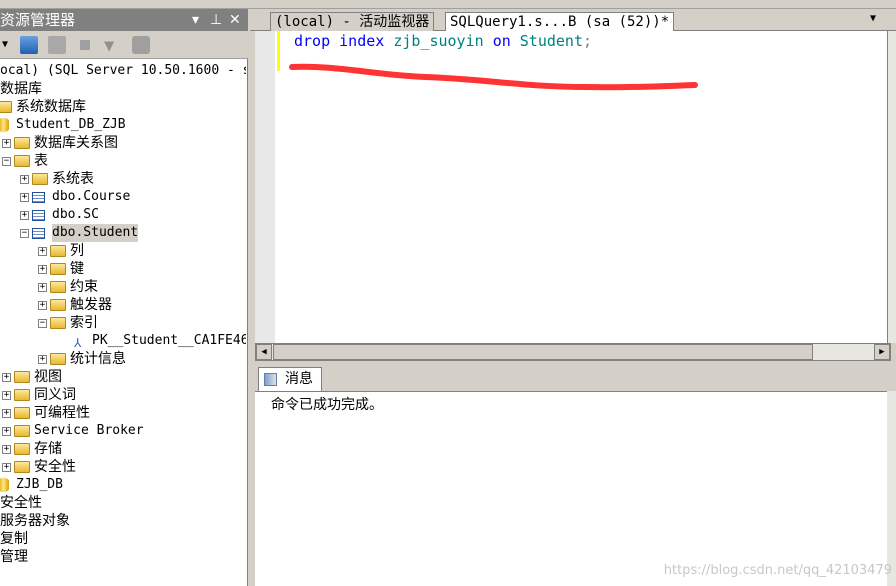 The width and height of the screenshot is (896, 586). I want to click on main-toolbar, so click(448, 4).